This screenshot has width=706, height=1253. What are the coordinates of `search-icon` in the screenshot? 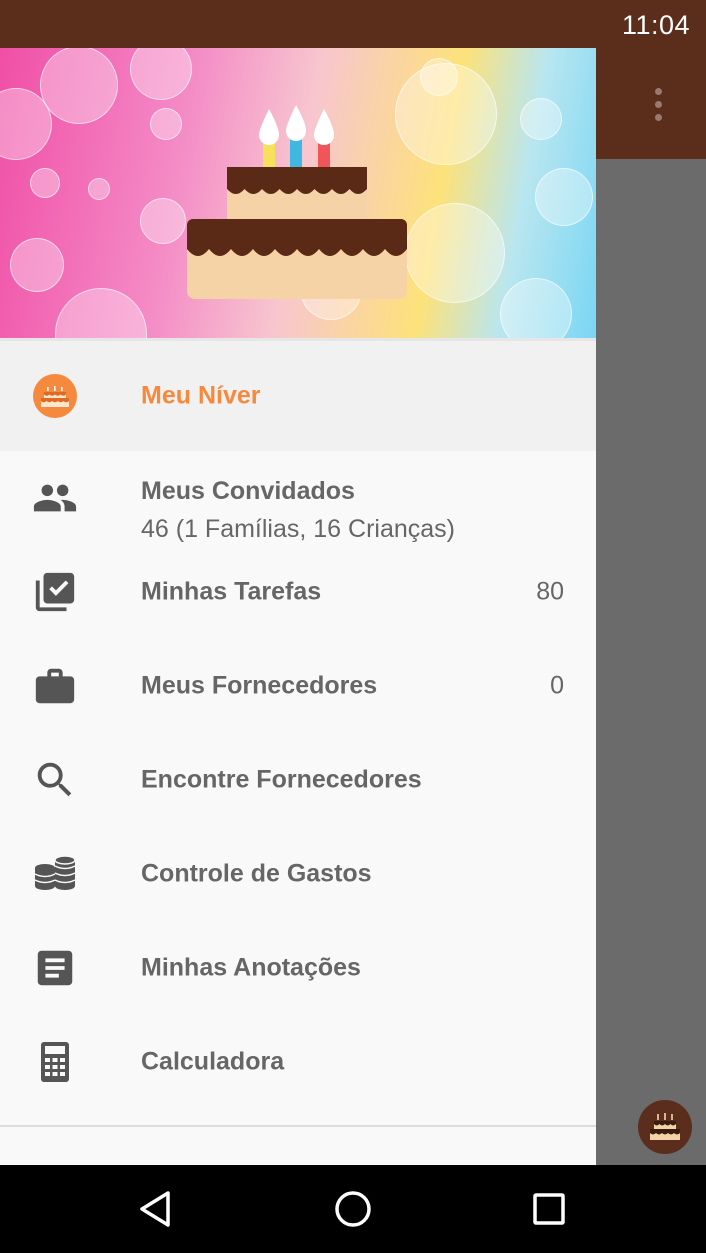 It's located at (55, 780).